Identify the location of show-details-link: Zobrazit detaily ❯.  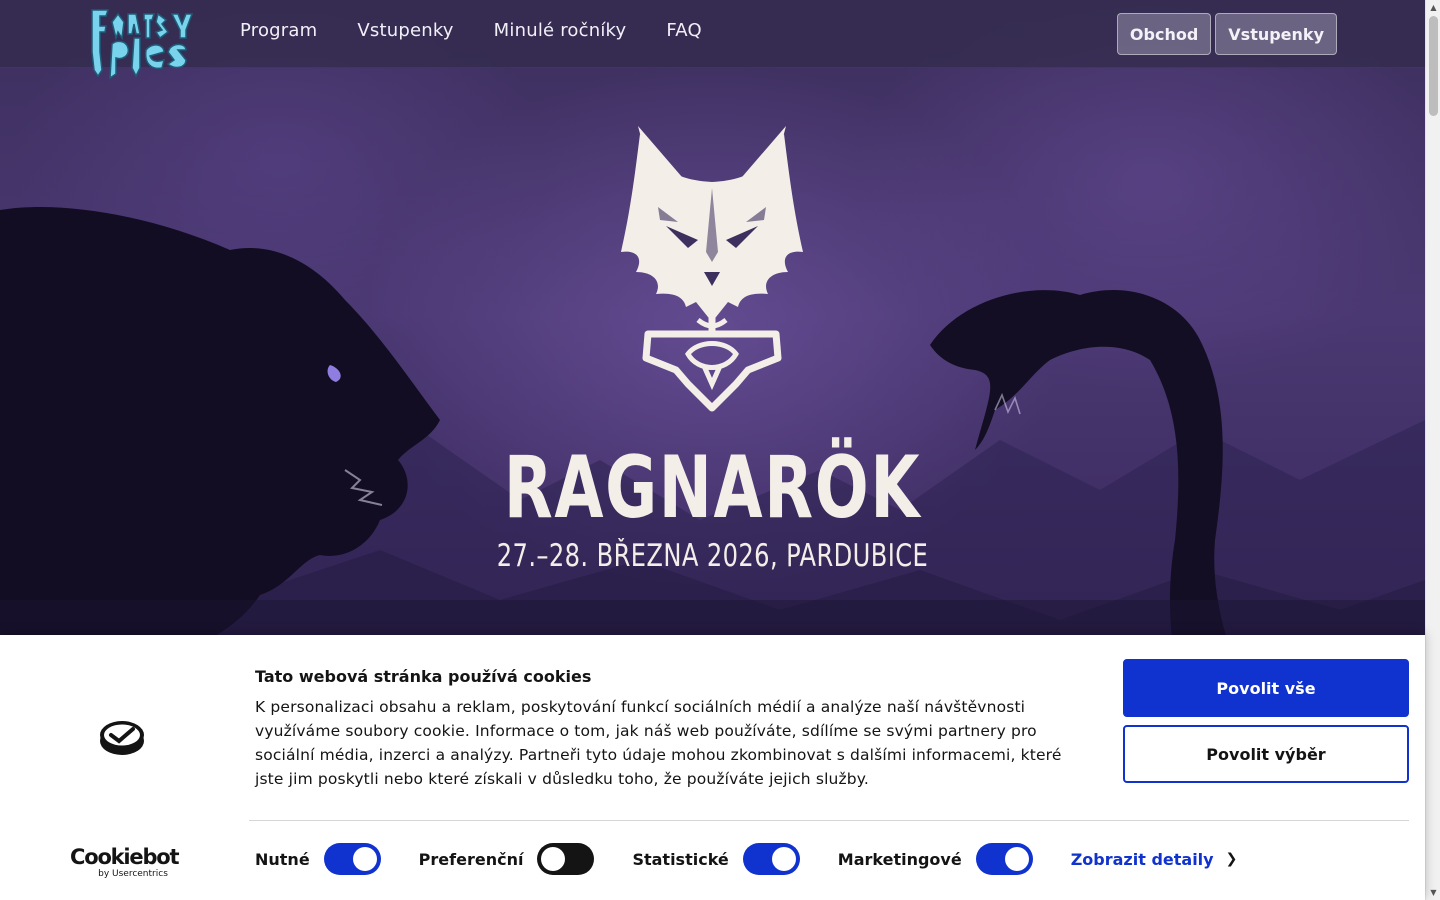
(1154, 859).